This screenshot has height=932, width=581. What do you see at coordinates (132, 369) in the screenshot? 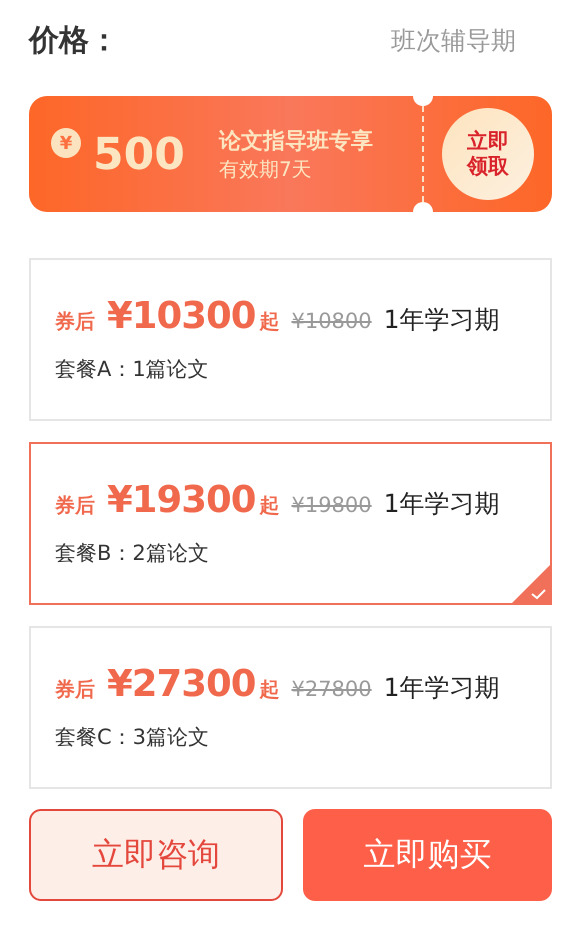
I see `package-name: 套餐A：1篇论文` at bounding box center [132, 369].